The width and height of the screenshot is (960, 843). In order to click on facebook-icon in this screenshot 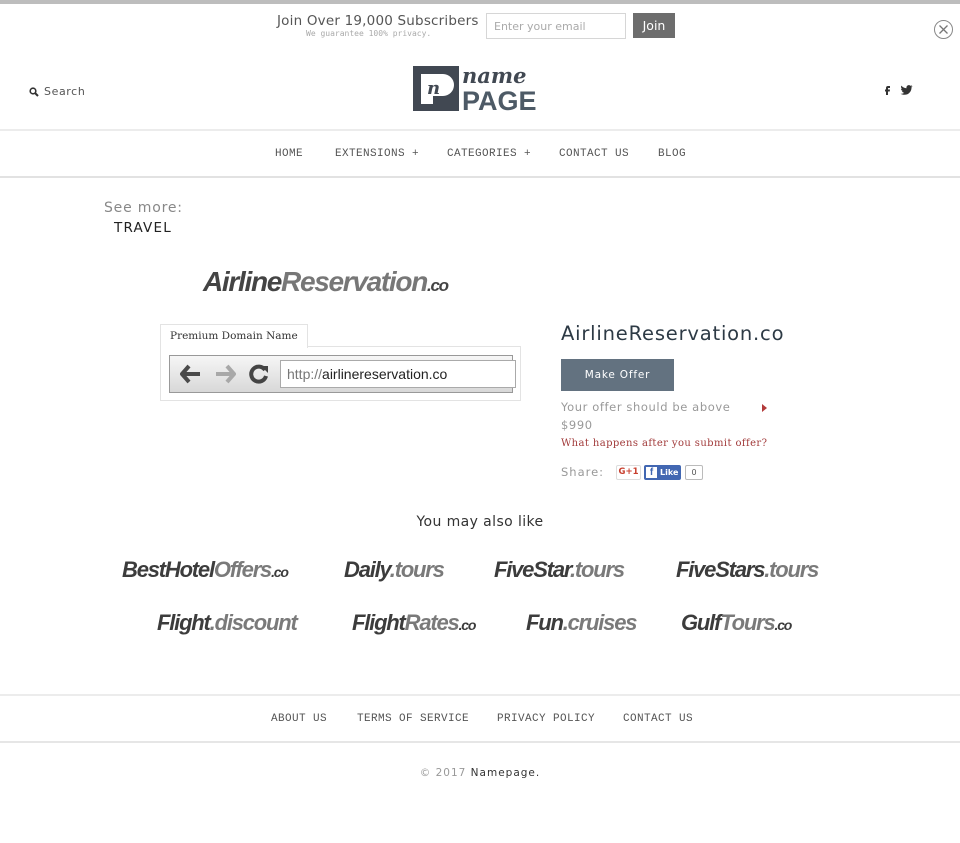, I will do `click(887, 90)`.